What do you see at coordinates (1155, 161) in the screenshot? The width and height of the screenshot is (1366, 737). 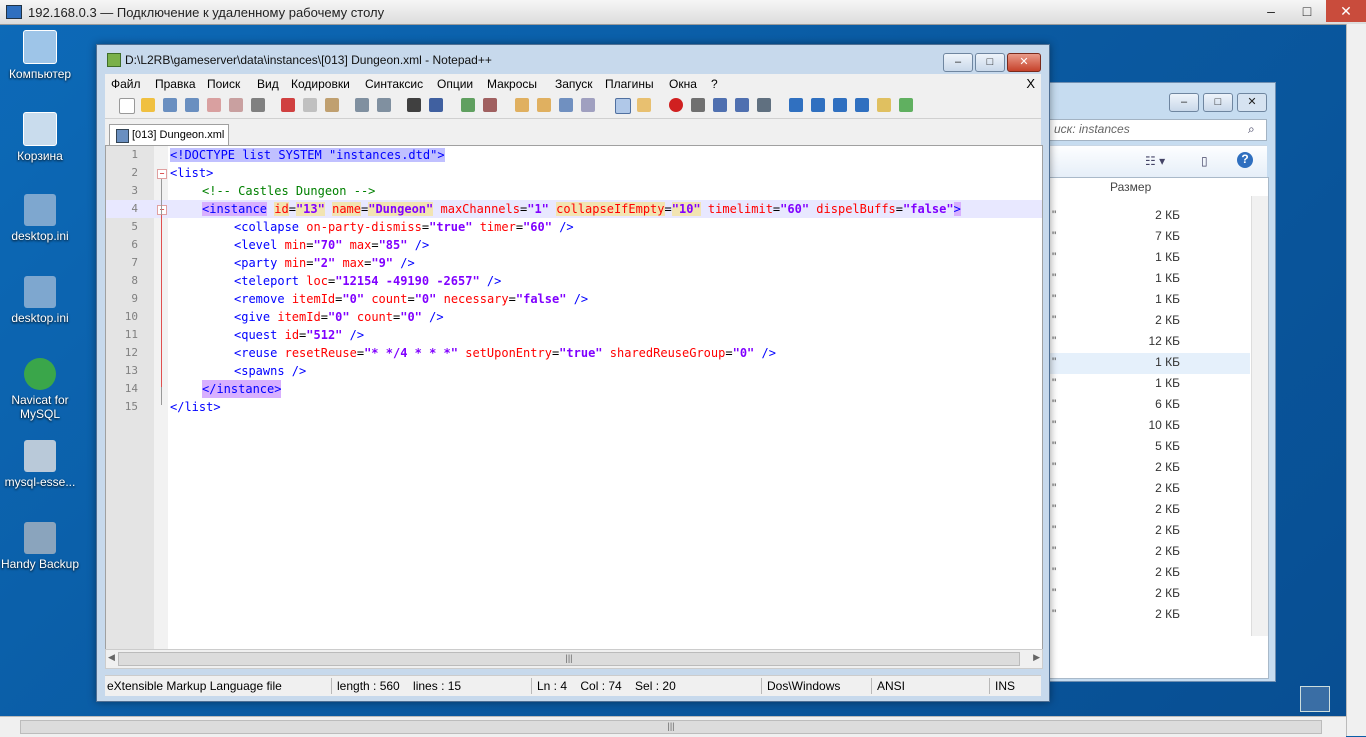 I see `view-options-icon: ☷ ▾` at bounding box center [1155, 161].